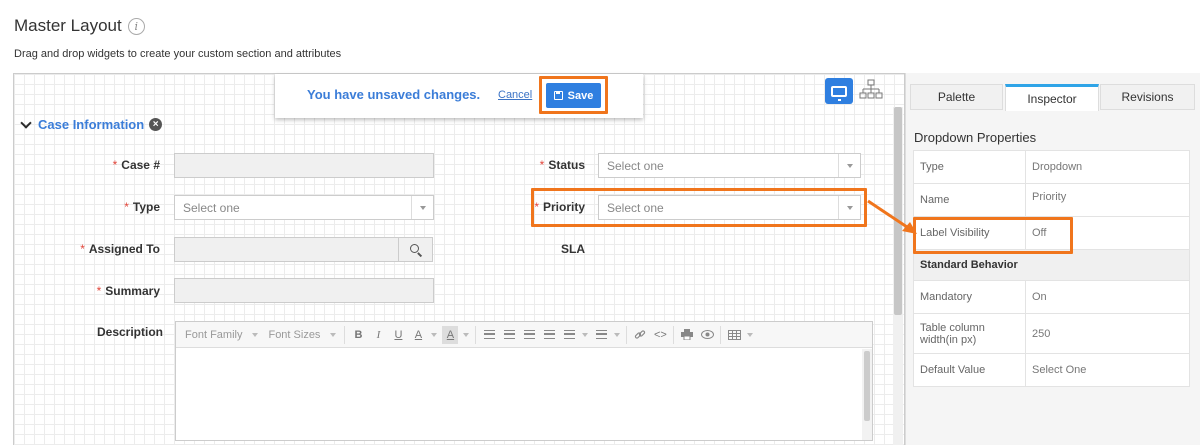 This screenshot has height=445, width=1200. What do you see at coordinates (601, 335) in the screenshot?
I see `numbered-list-icon` at bounding box center [601, 335].